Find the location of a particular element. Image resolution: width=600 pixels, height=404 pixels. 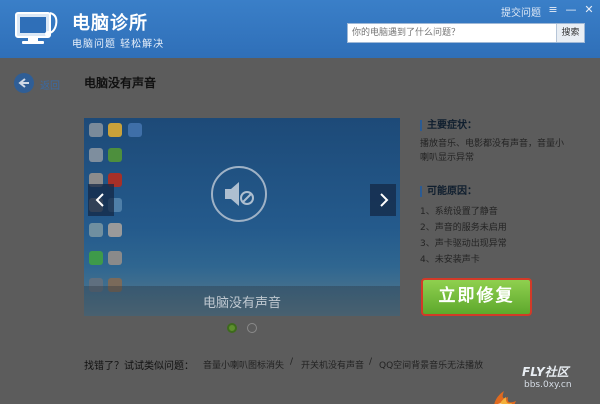

watermark-brand: FLY社区 is located at coordinates (545, 372).